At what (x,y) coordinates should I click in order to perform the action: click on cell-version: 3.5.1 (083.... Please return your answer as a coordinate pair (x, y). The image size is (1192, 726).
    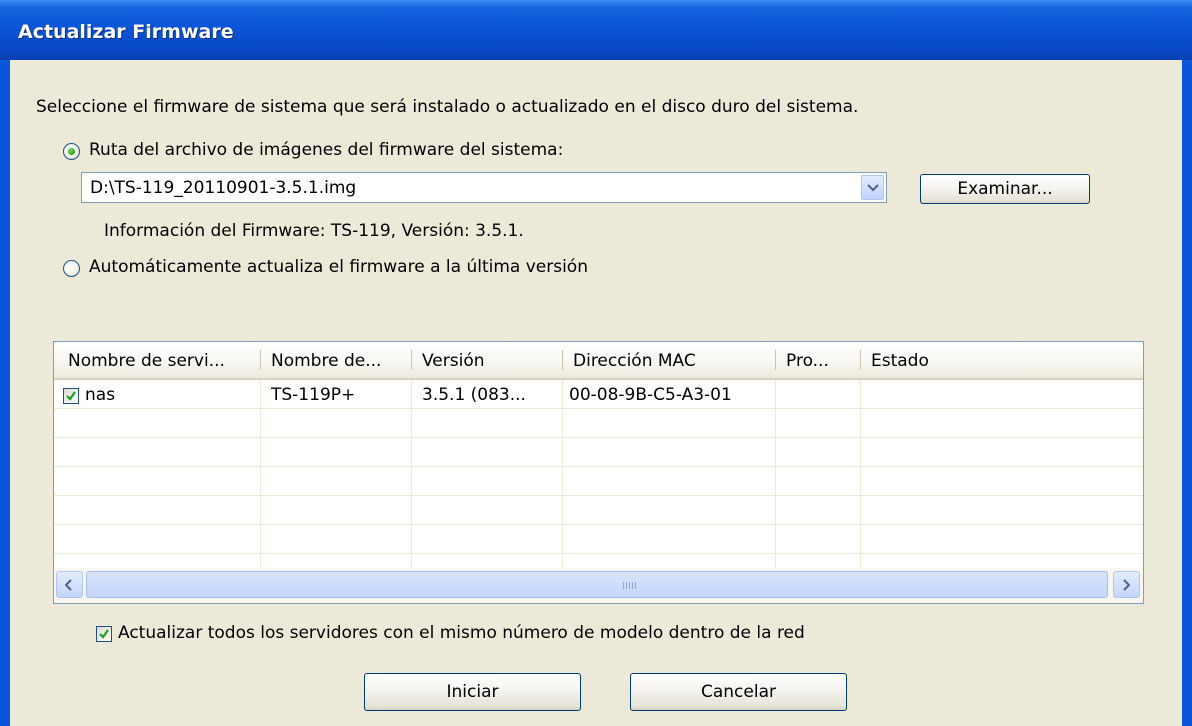
    Looking at the image, I should click on (474, 395).